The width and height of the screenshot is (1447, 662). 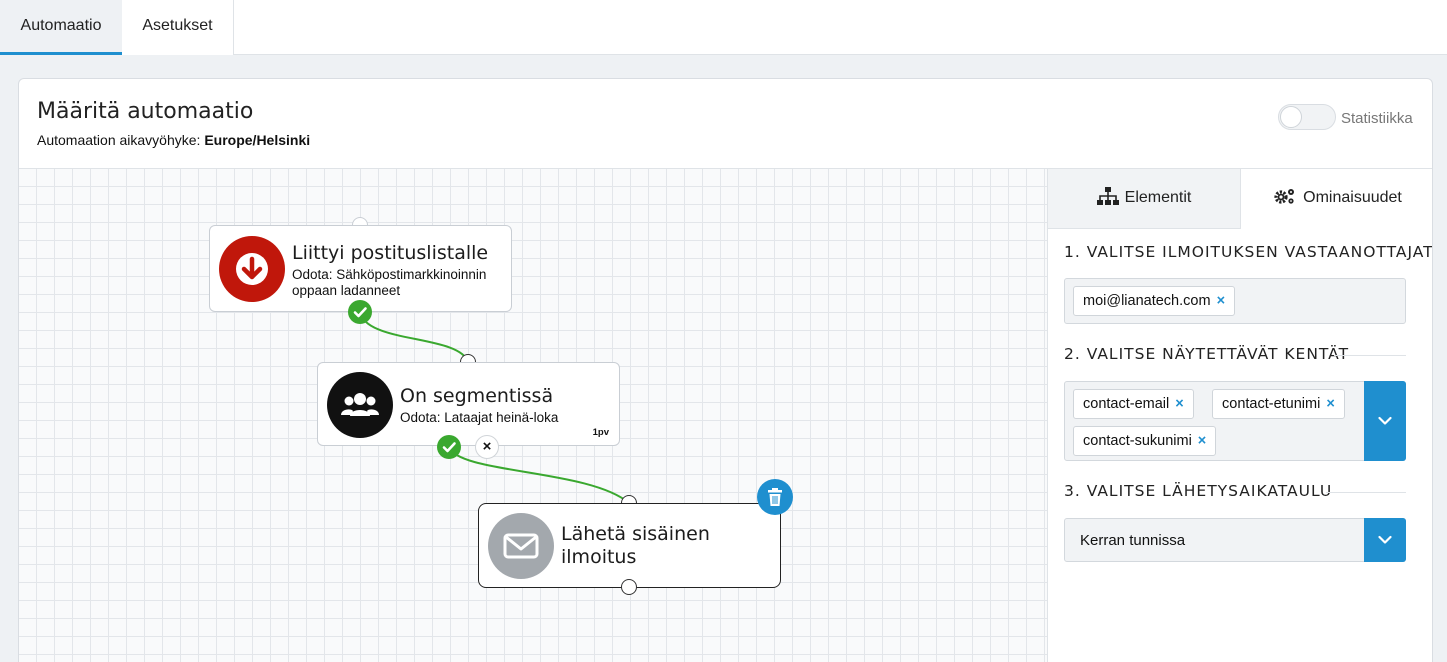 I want to click on node-segment-delay-badge: 1pv, so click(x=600, y=432).